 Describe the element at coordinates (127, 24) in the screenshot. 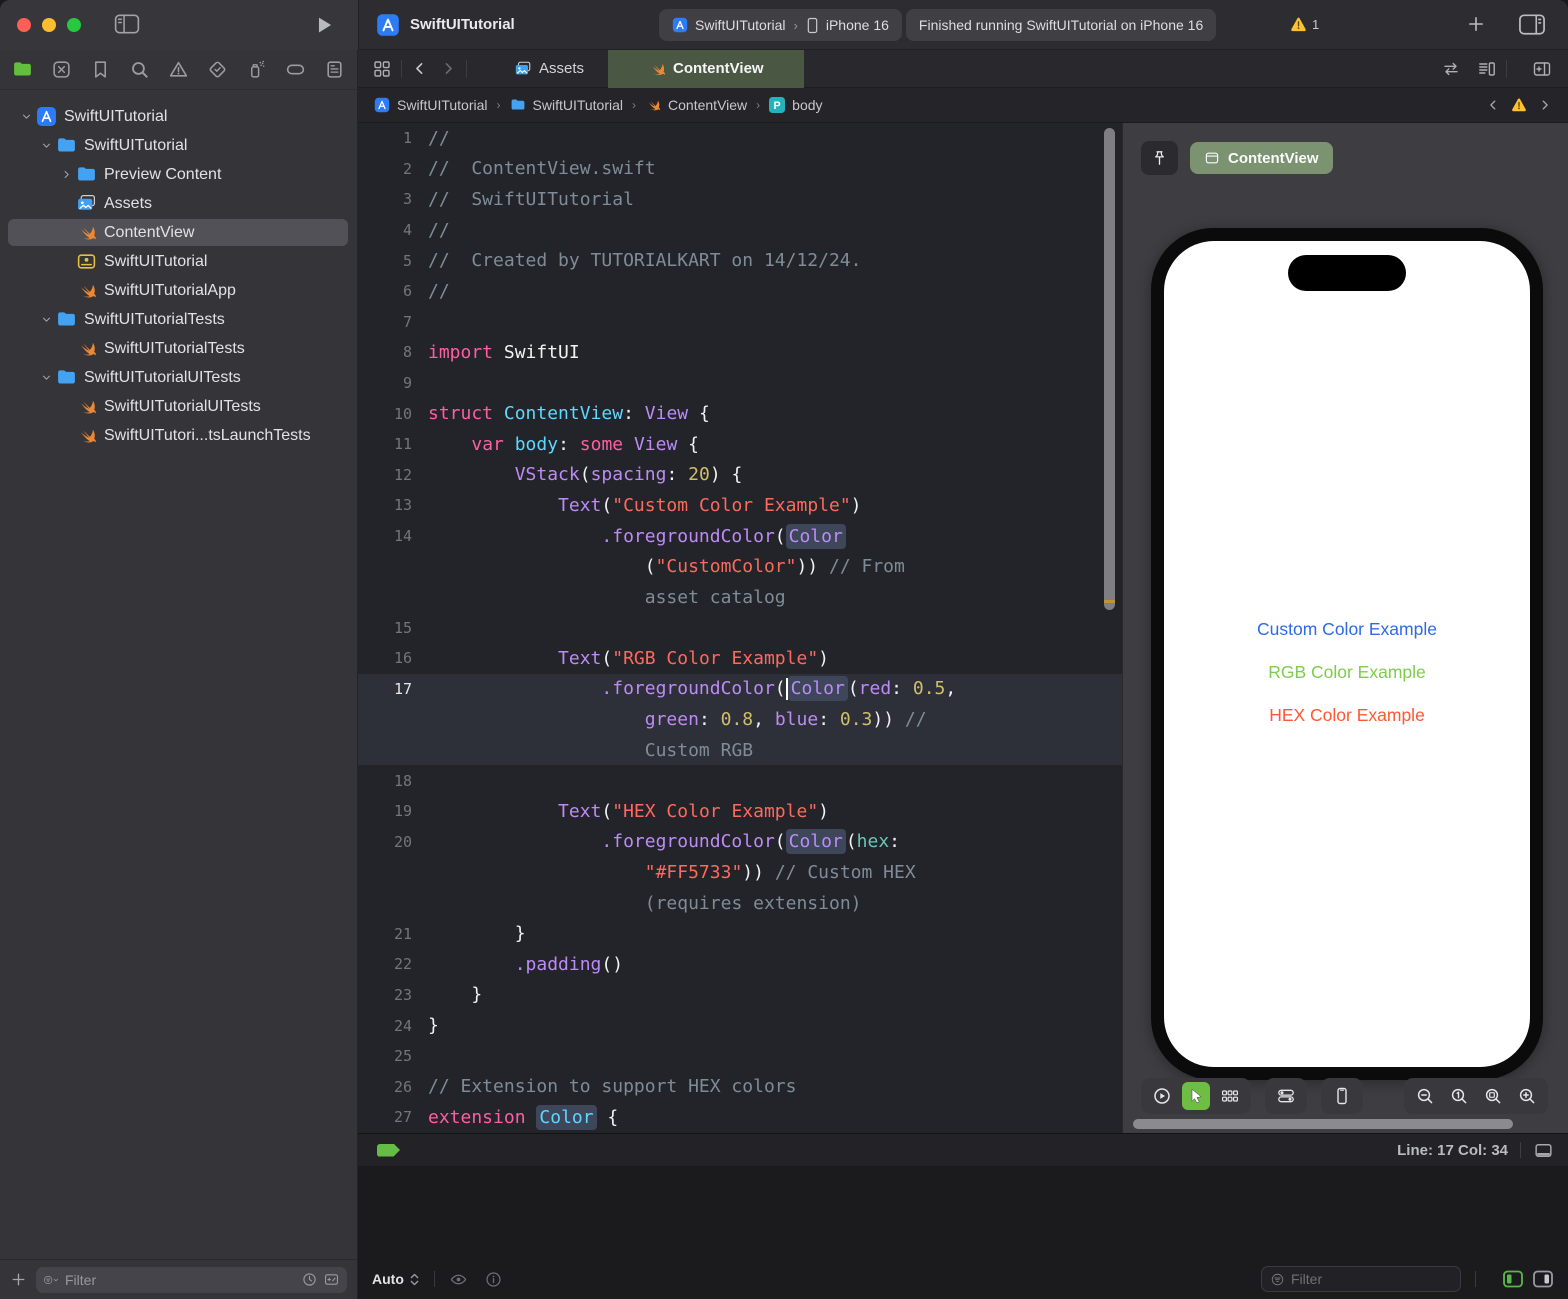

I see `sidebar-toggle-icon` at that location.